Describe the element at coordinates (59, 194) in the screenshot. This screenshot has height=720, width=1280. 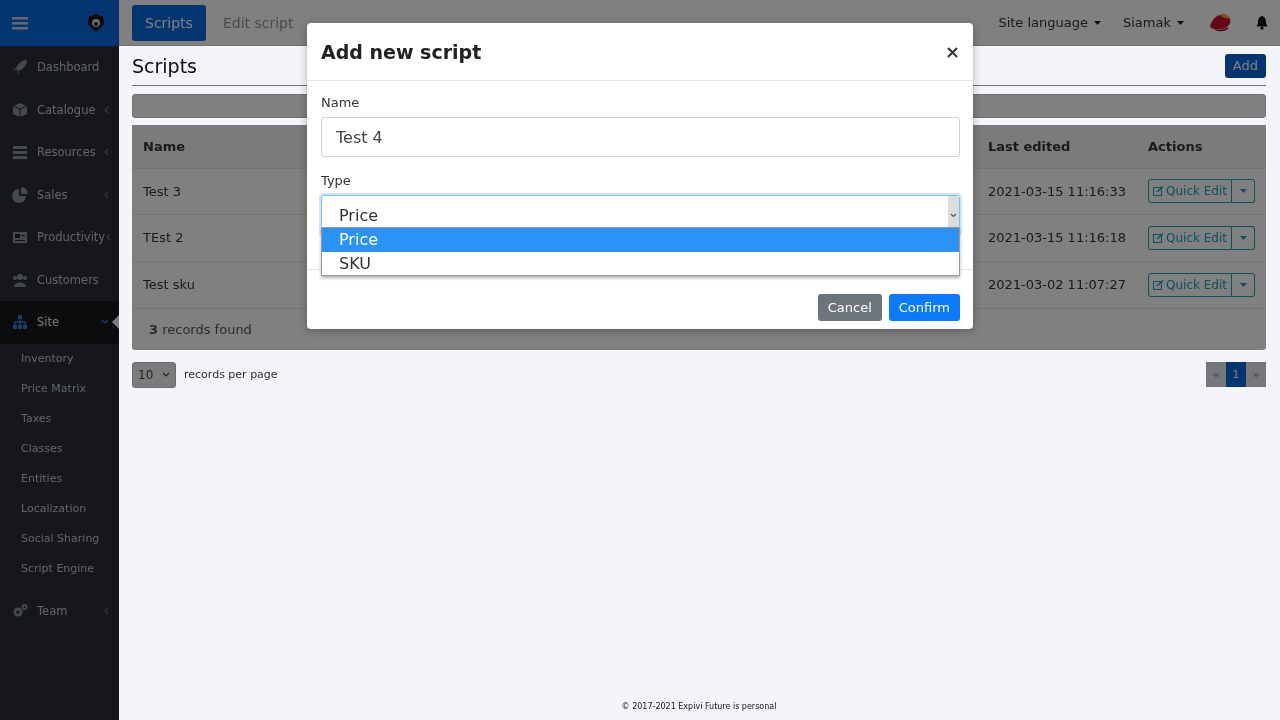
I see `sidebar-item: Sales` at that location.